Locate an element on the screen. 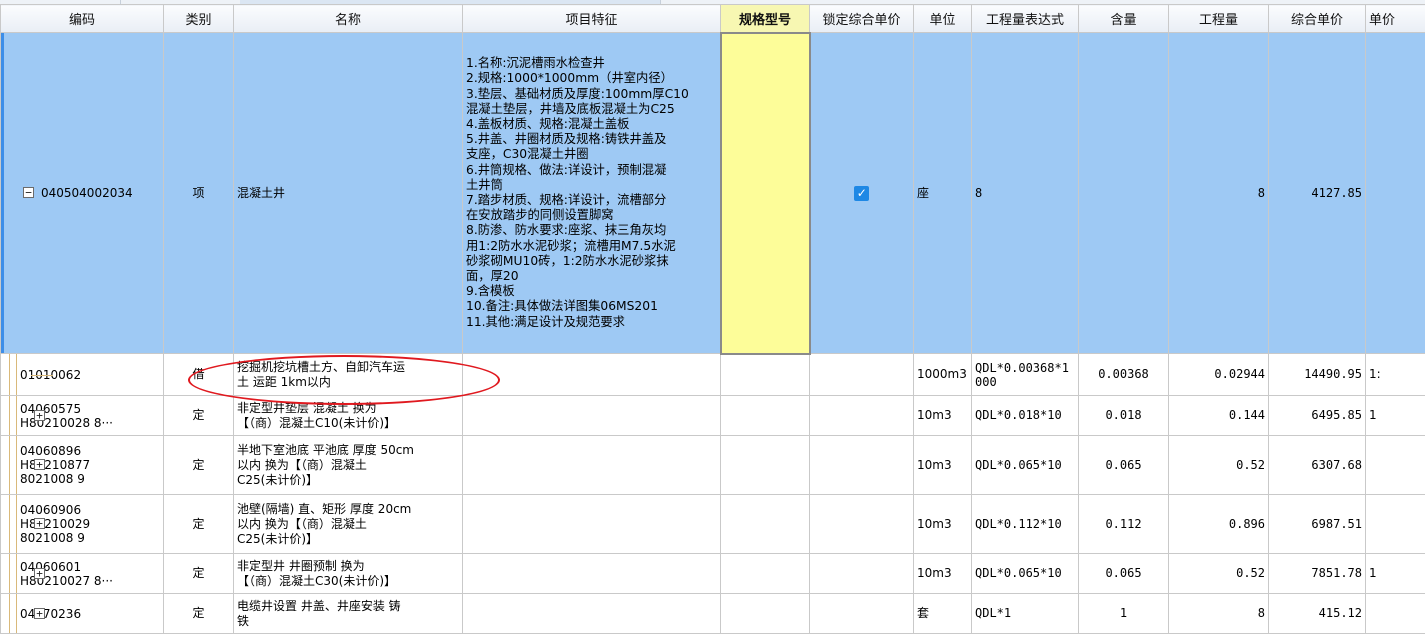 The image size is (1425, 637). col-header-category: 类别 is located at coordinates (198, 18).